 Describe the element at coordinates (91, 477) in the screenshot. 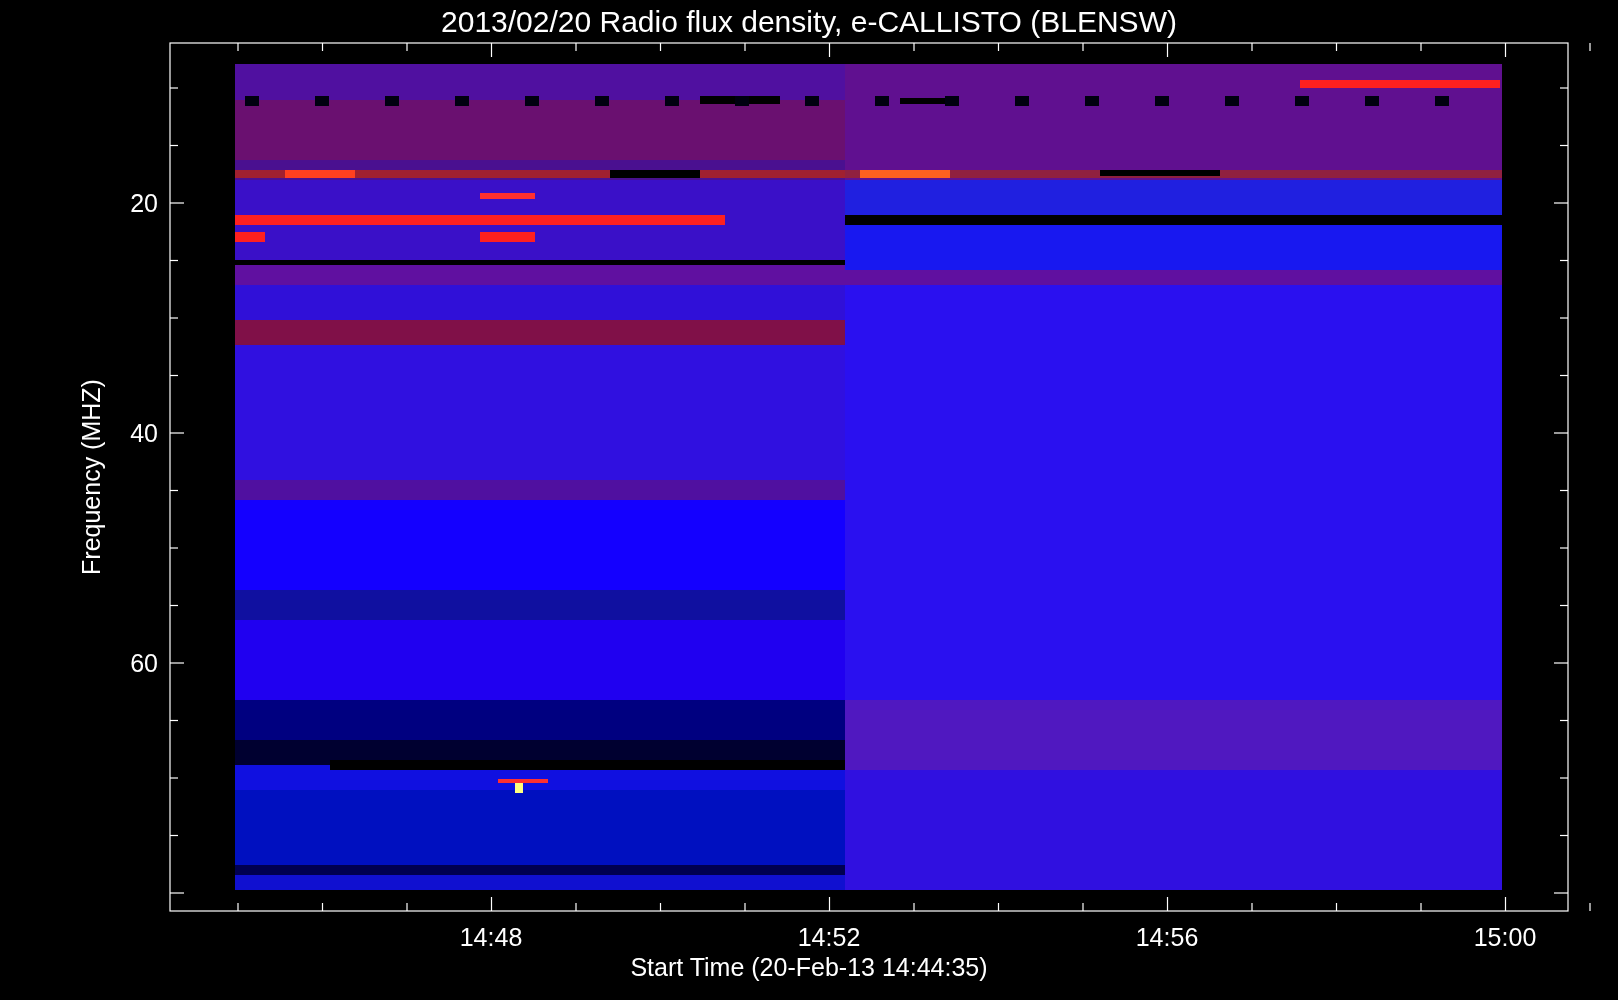

I see `axis-label: Frequency (MHZ)` at that location.